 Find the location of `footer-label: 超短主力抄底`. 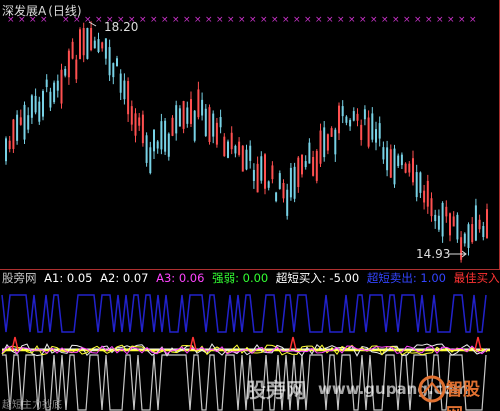

footer-label: 超短主力抄底 is located at coordinates (32, 405).